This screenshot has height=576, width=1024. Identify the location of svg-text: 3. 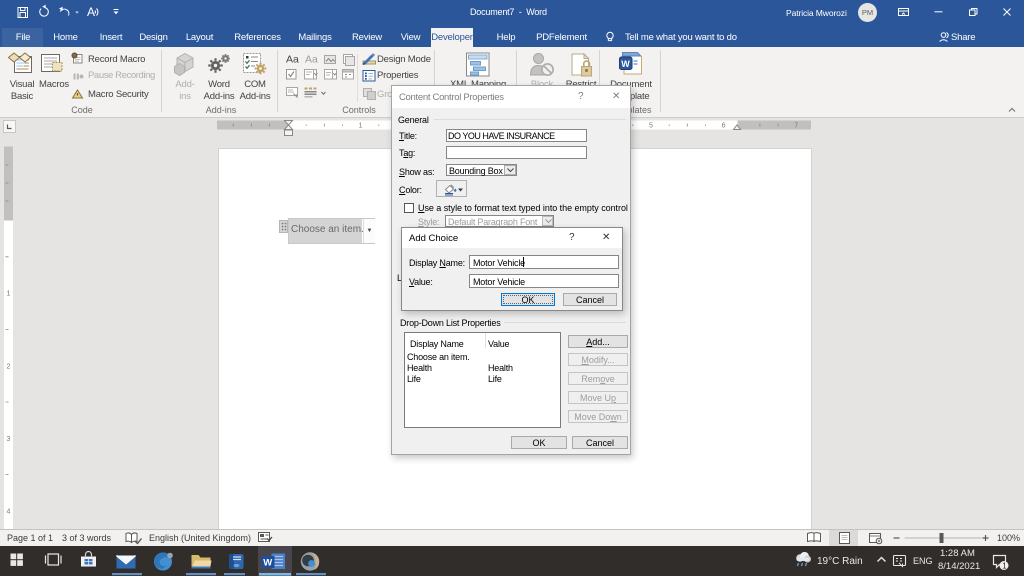
(9, 439).